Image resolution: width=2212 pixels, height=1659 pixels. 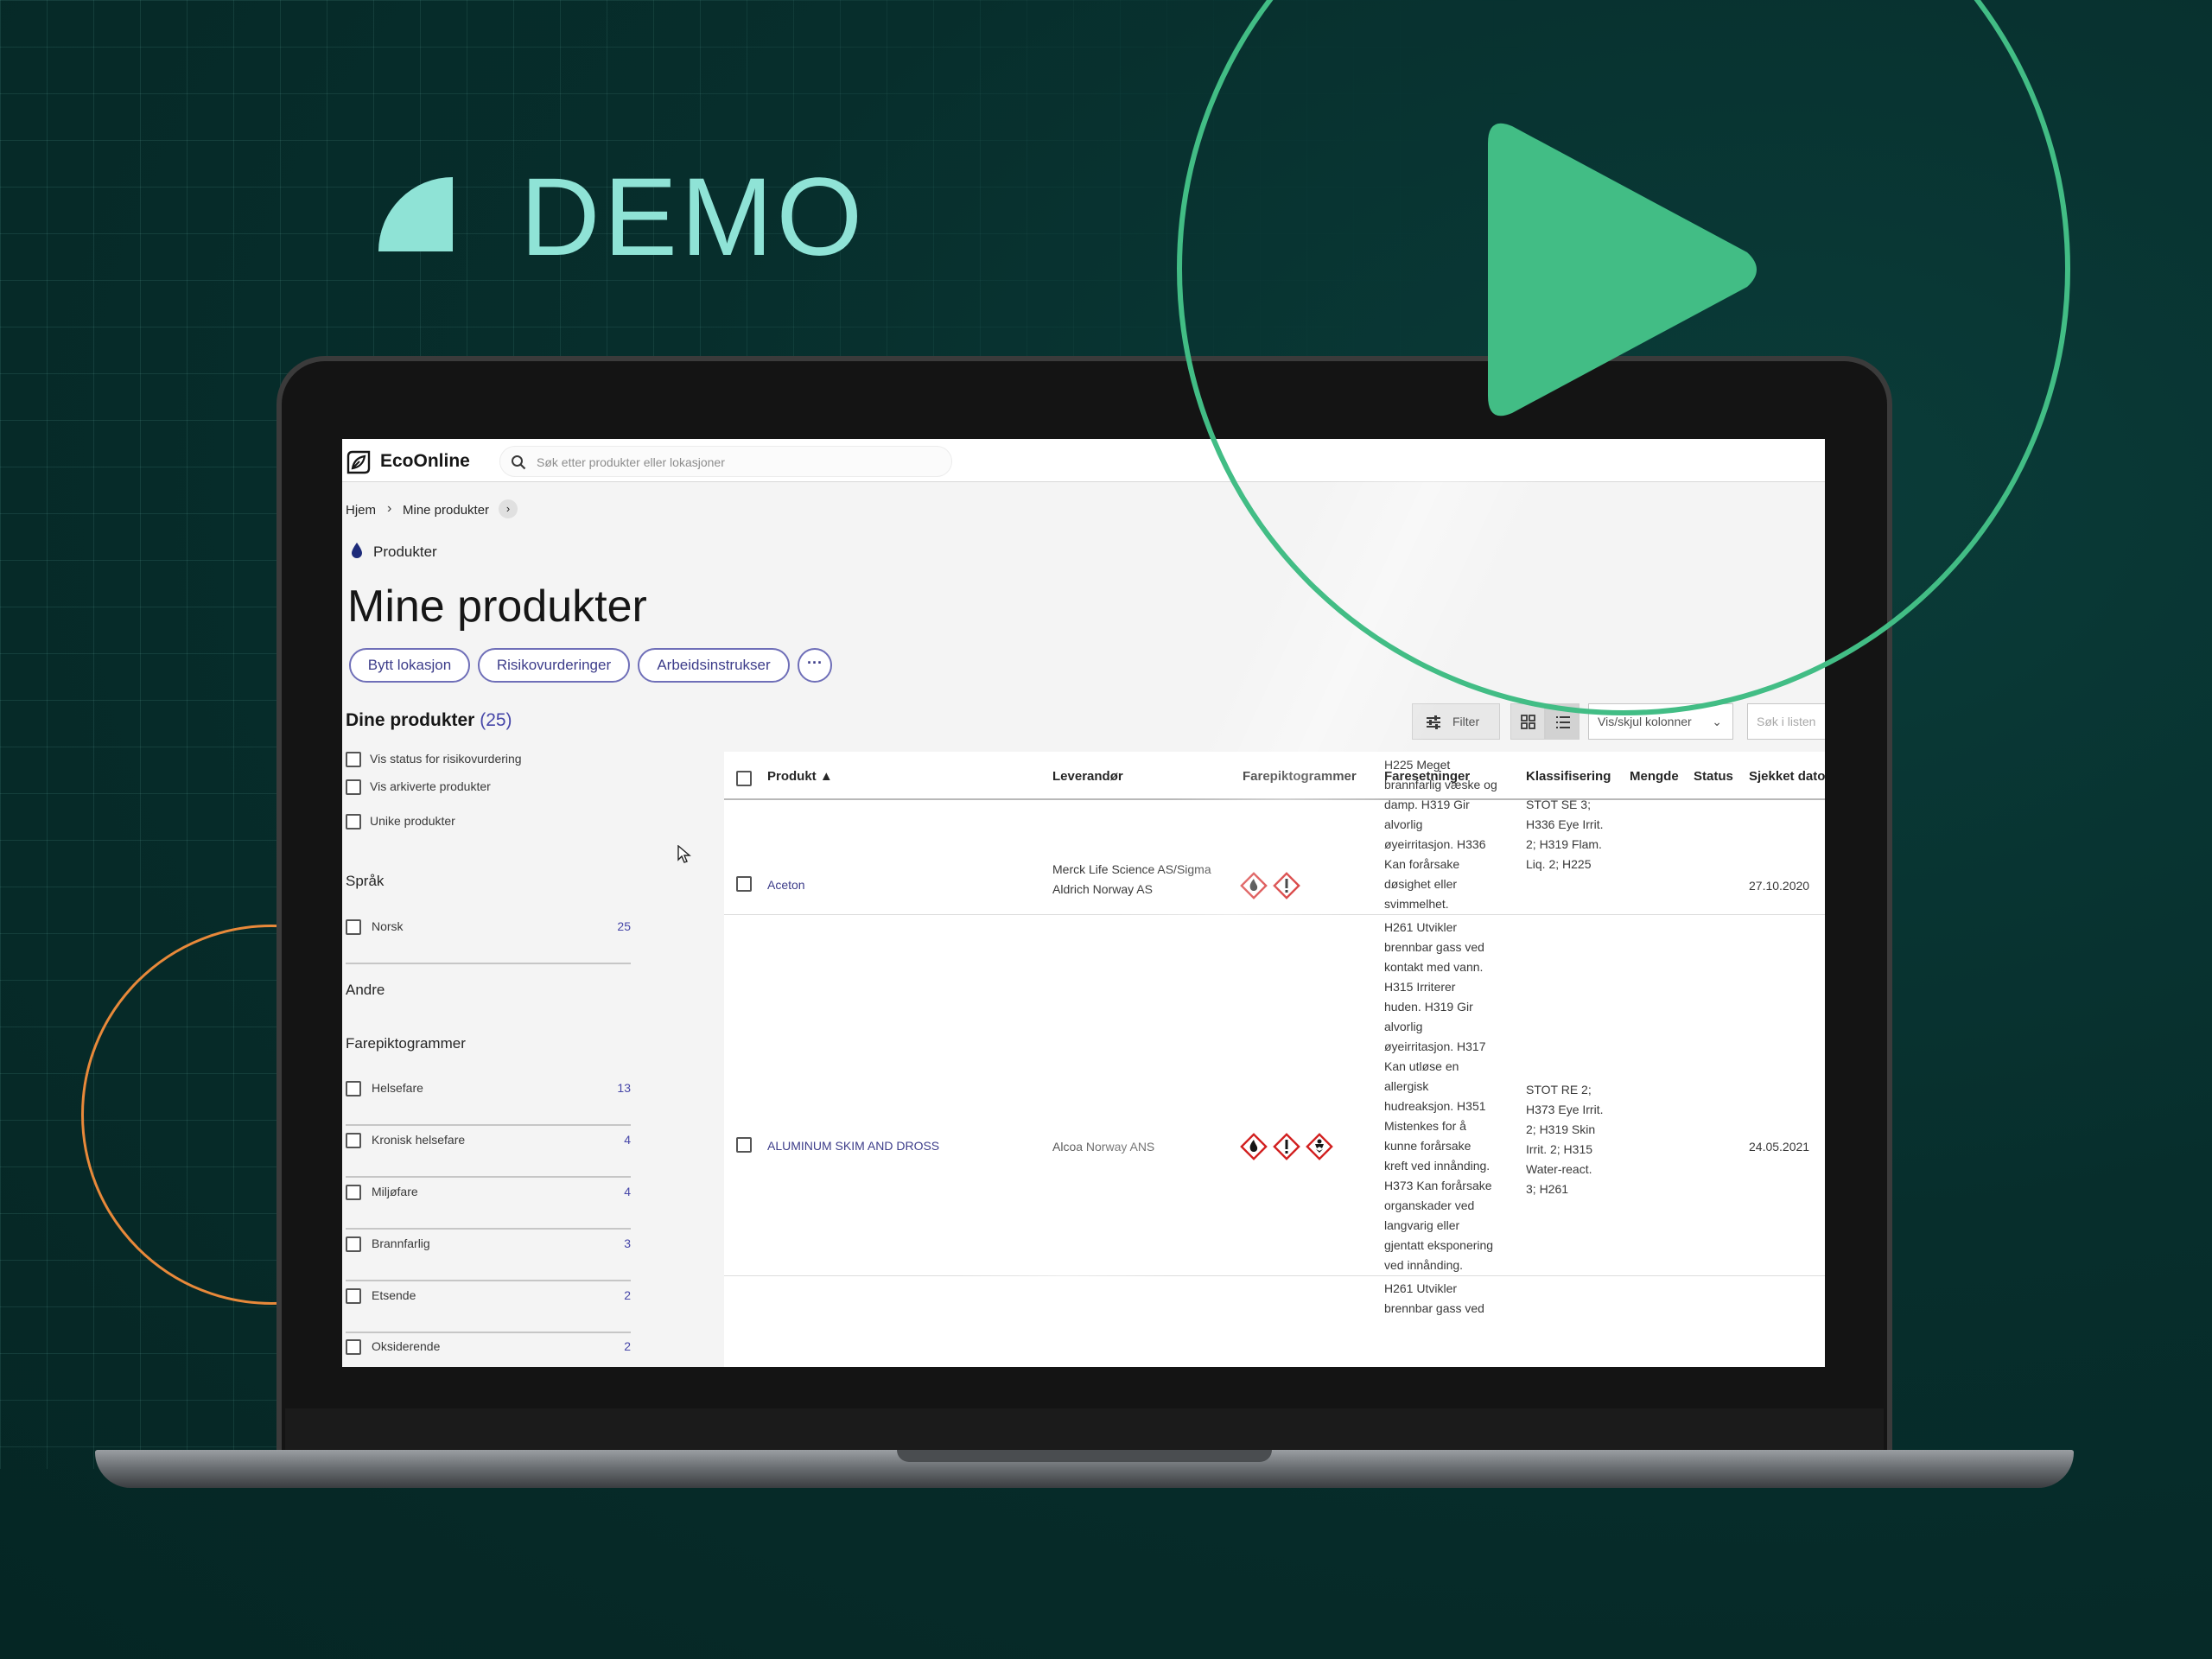 I want to click on option-archived-checkbox, so click(x=353, y=787).